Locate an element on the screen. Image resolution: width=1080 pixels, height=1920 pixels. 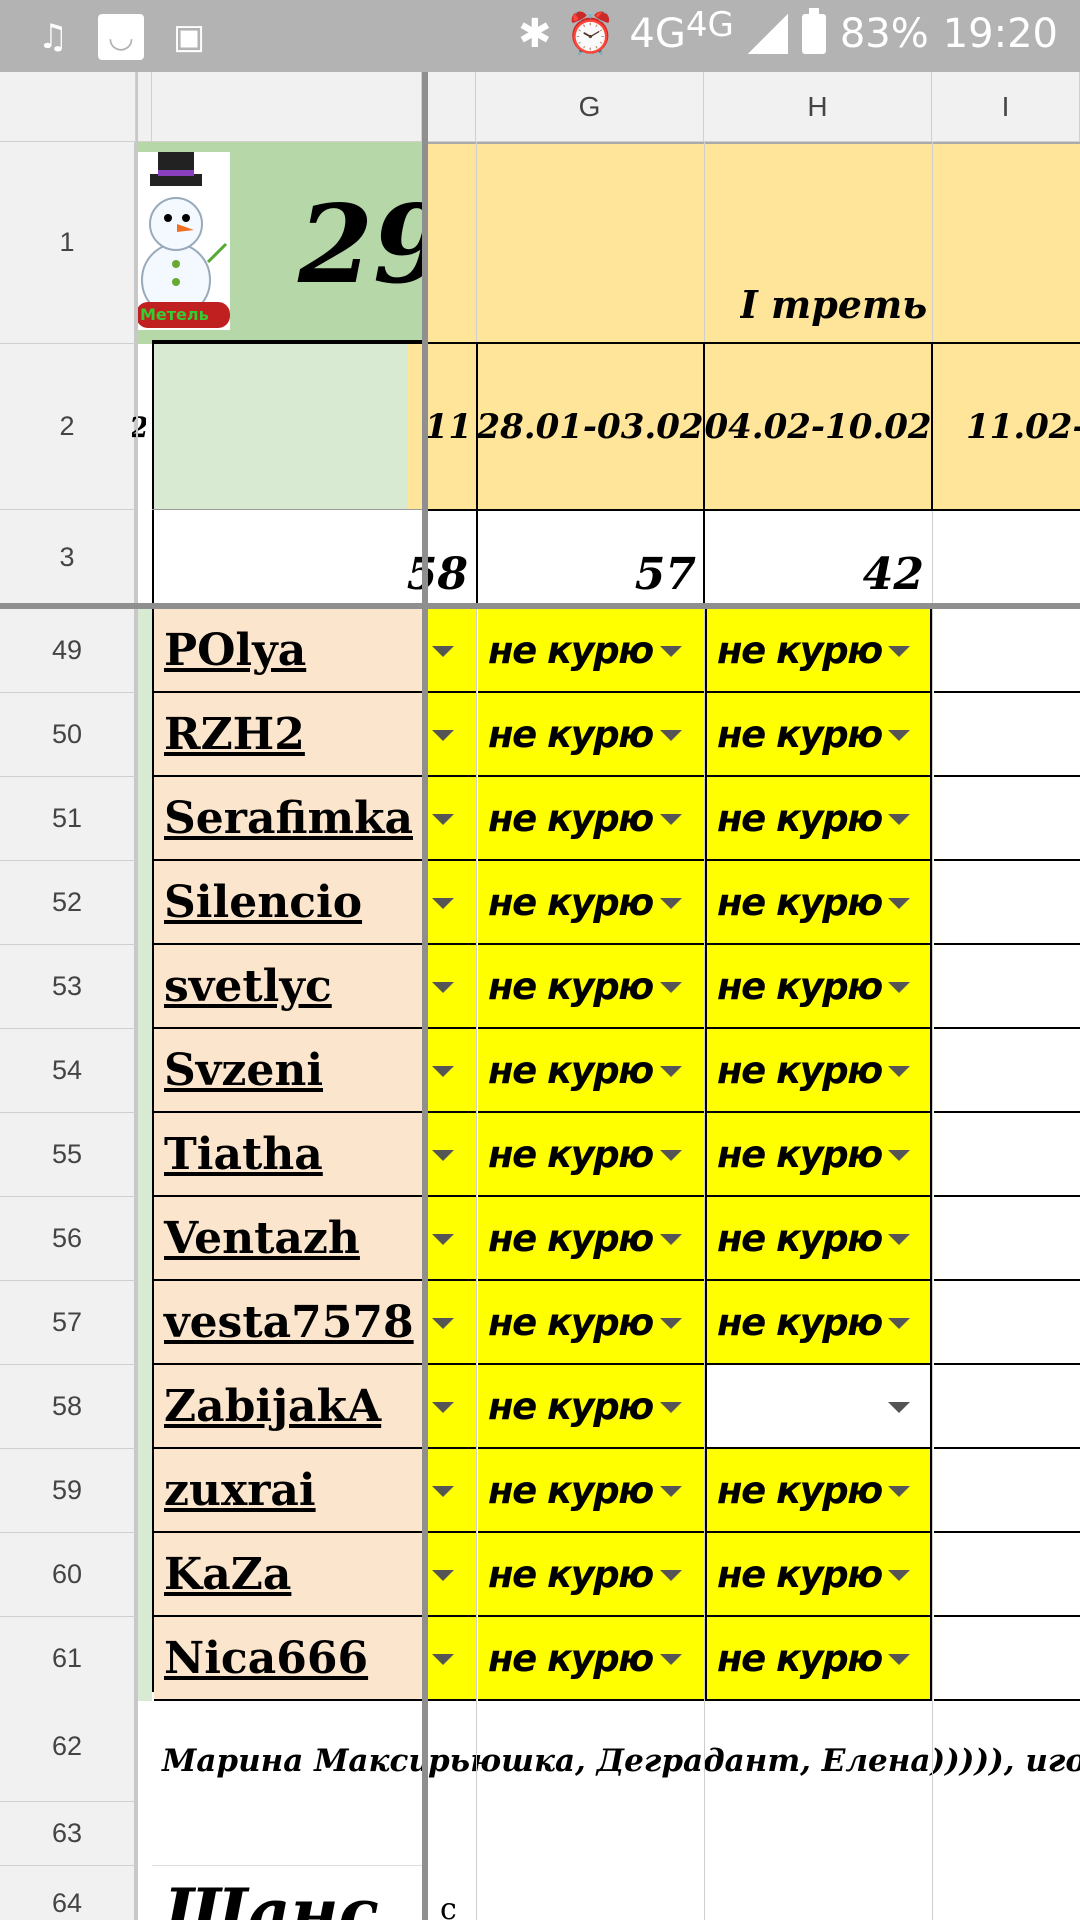
row-header: 55 is located at coordinates (68, 1155).